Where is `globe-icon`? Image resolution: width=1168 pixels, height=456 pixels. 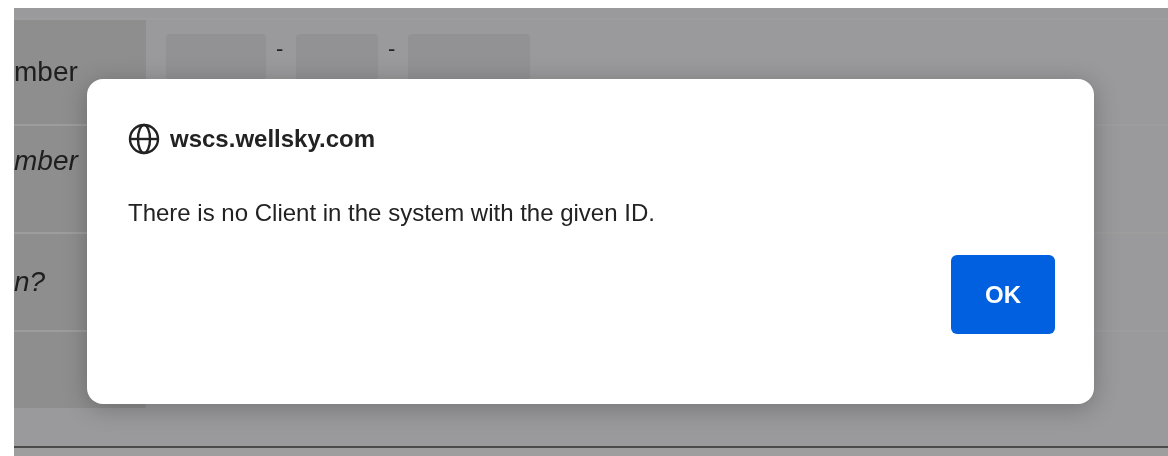 globe-icon is located at coordinates (144, 139).